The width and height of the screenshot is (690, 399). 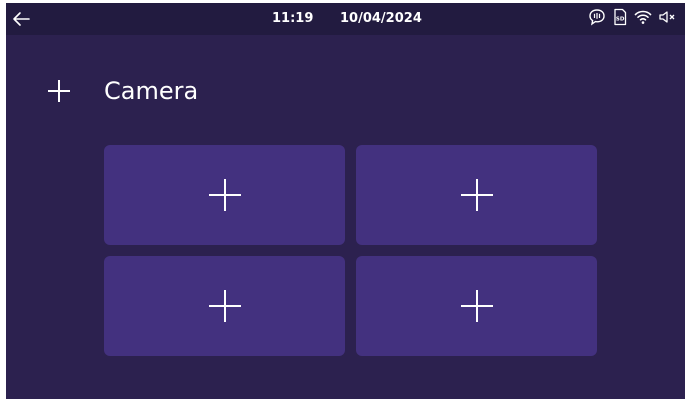 I want to click on status-bar: 11:19 10/04/2024 SD, so click(x=345, y=19).